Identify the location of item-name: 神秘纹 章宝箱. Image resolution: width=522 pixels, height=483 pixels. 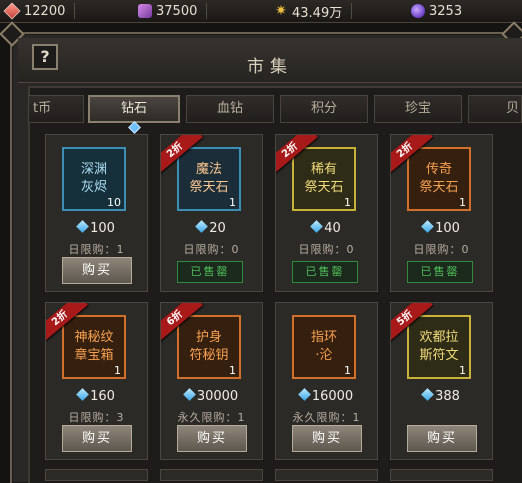
(94, 346).